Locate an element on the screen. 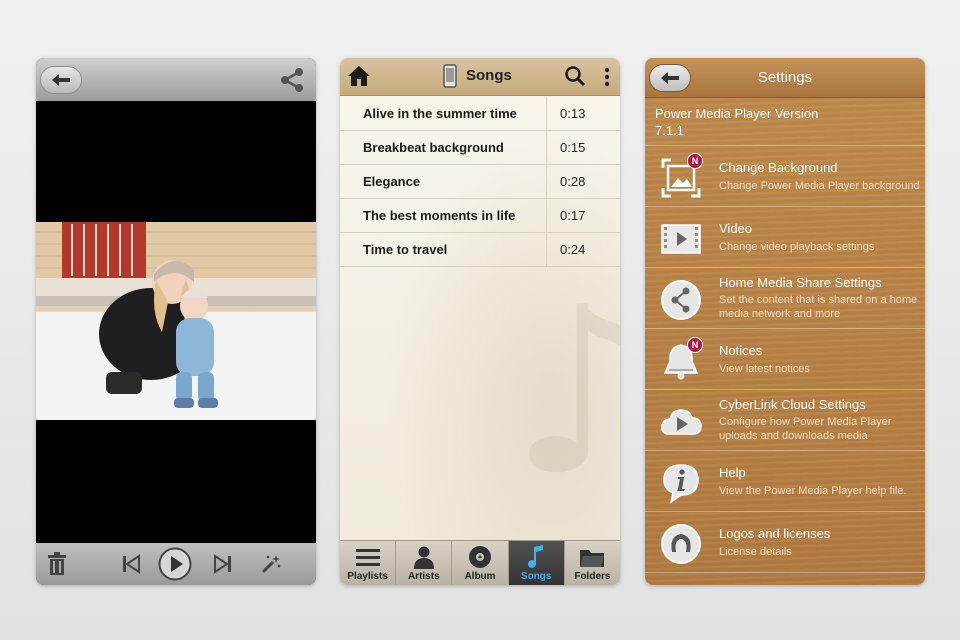 The image size is (960, 640). tab-label: Folders is located at coordinates (592, 576).